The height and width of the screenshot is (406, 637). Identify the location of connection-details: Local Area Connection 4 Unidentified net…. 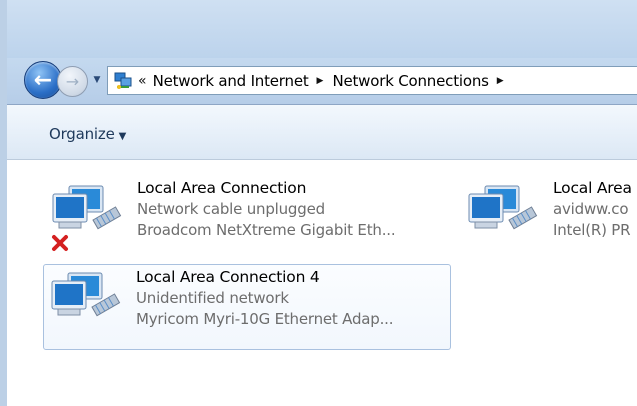
(264, 298).